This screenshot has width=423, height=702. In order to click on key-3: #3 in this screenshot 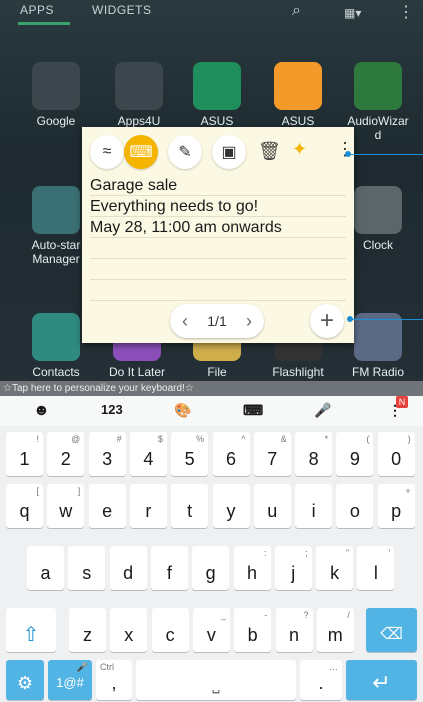, I will do `click(107, 454)`.